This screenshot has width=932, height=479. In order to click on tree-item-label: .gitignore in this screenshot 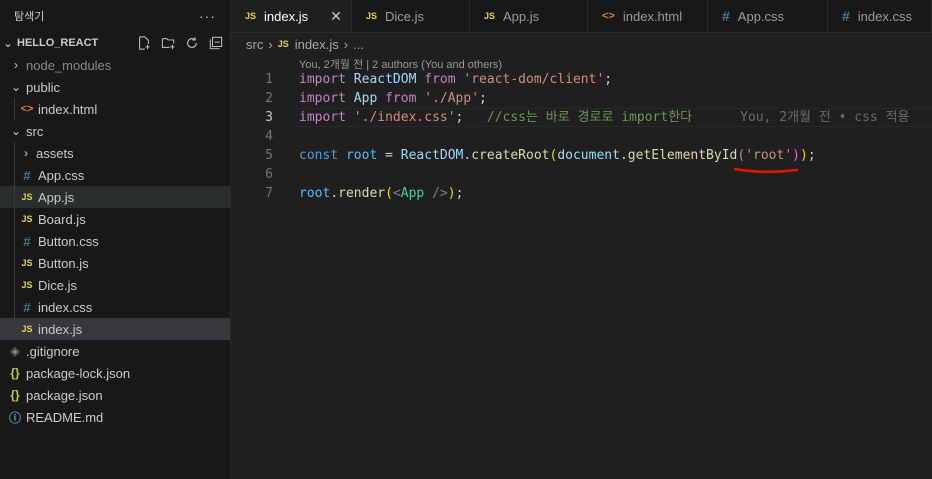, I will do `click(53, 351)`.